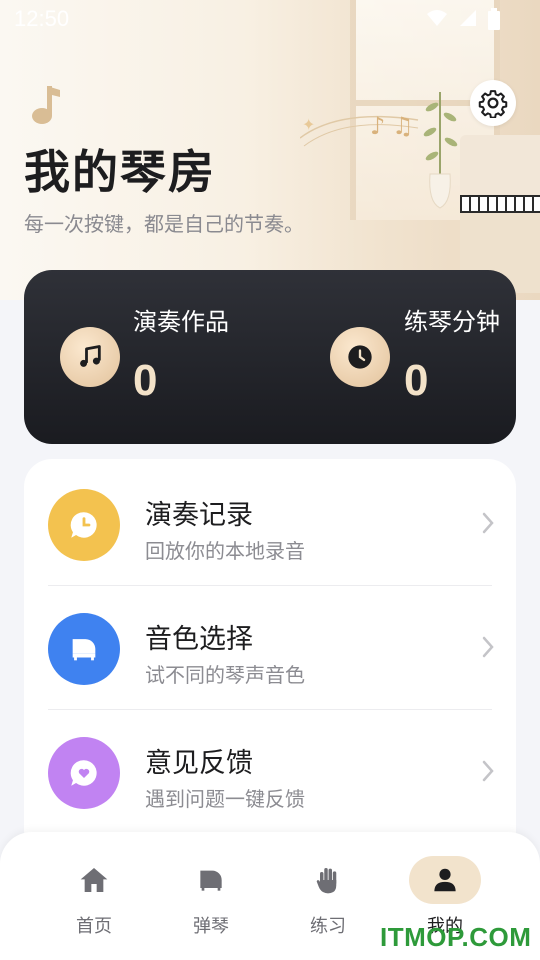 This screenshot has width=540, height=960. Describe the element at coordinates (468, 18) in the screenshot. I see `signal-icon` at that location.